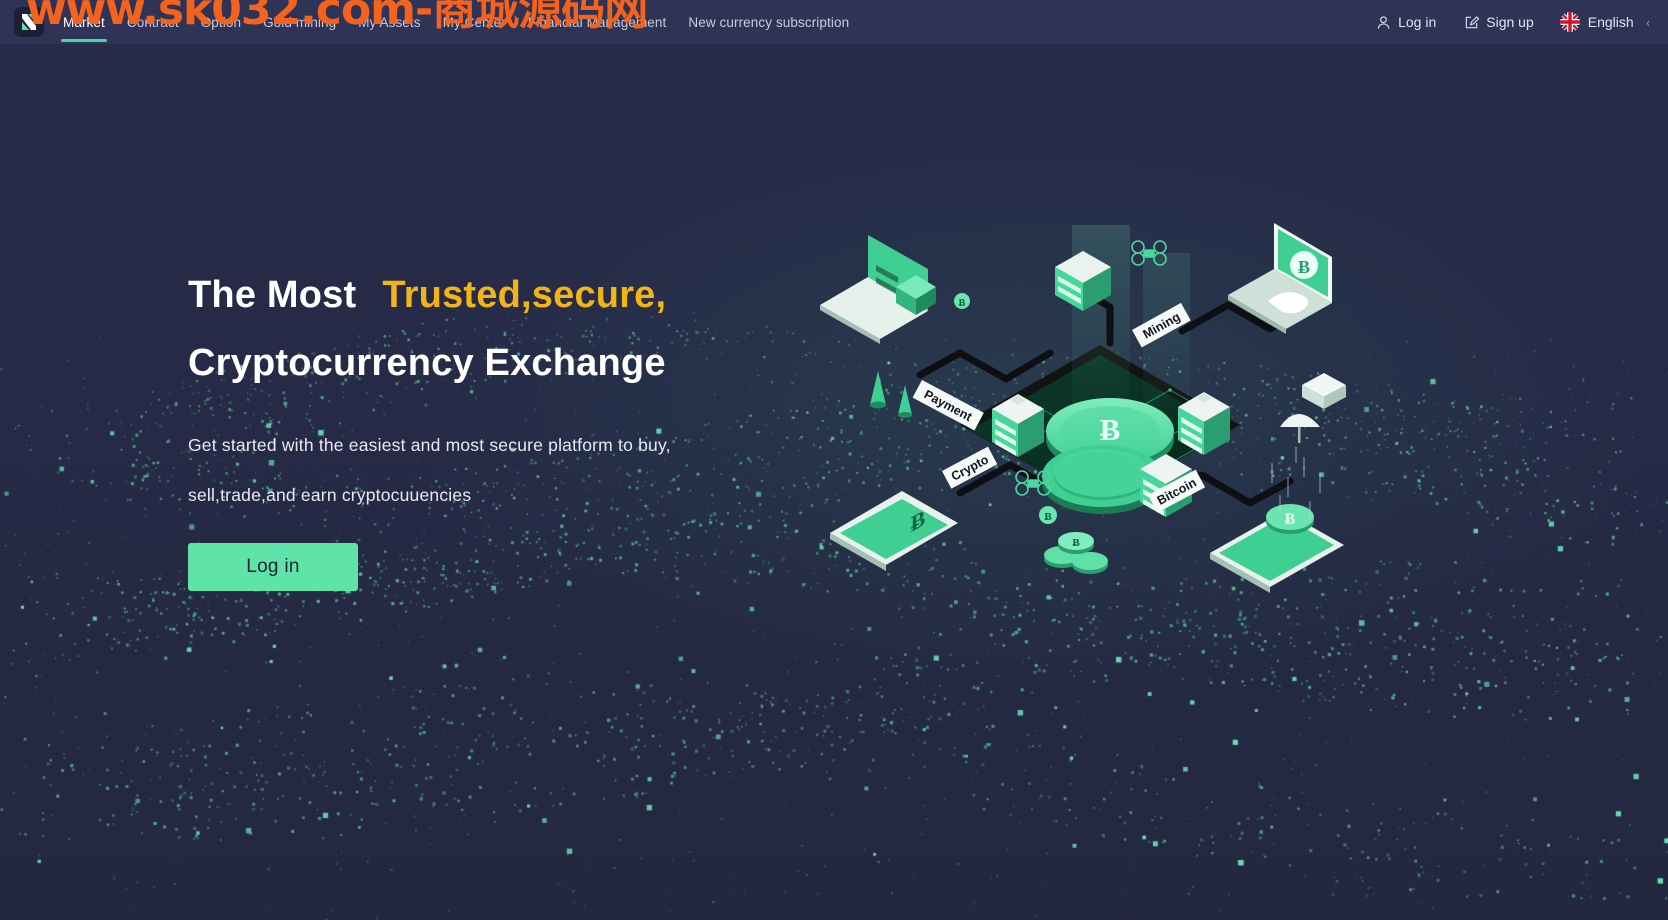 The image size is (1668, 920). What do you see at coordinates (597, 22) in the screenshot?
I see `nav-item-financial-management: Financial Management` at bounding box center [597, 22].